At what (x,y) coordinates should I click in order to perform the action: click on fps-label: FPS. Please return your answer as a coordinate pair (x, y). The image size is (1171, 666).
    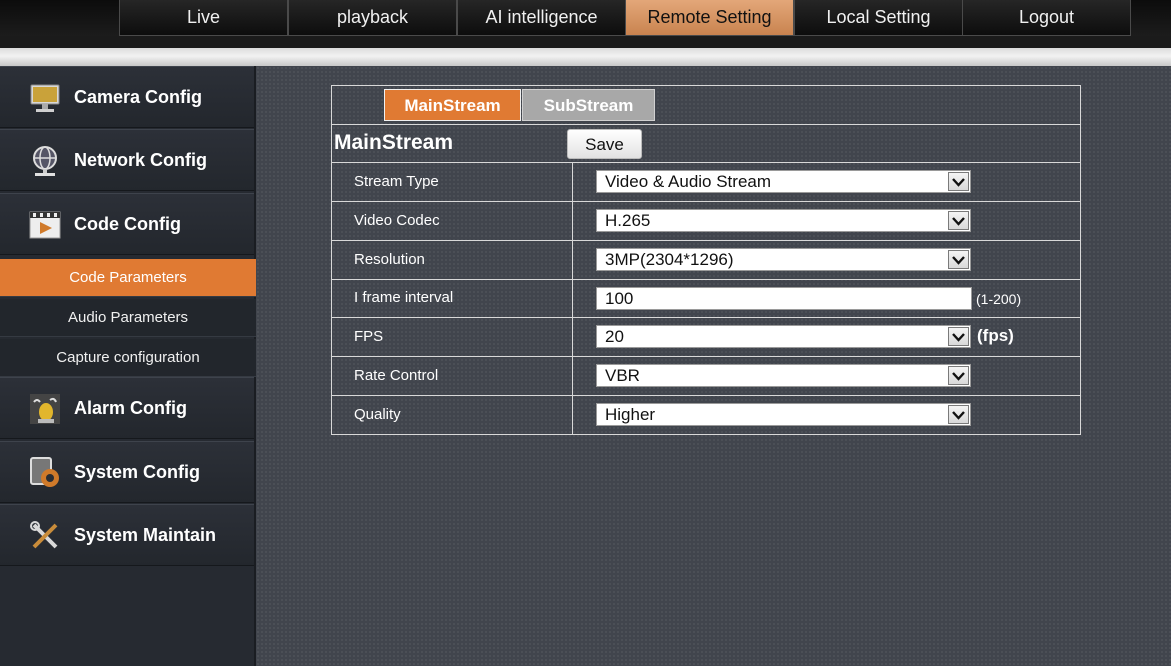
    Looking at the image, I should click on (369, 336).